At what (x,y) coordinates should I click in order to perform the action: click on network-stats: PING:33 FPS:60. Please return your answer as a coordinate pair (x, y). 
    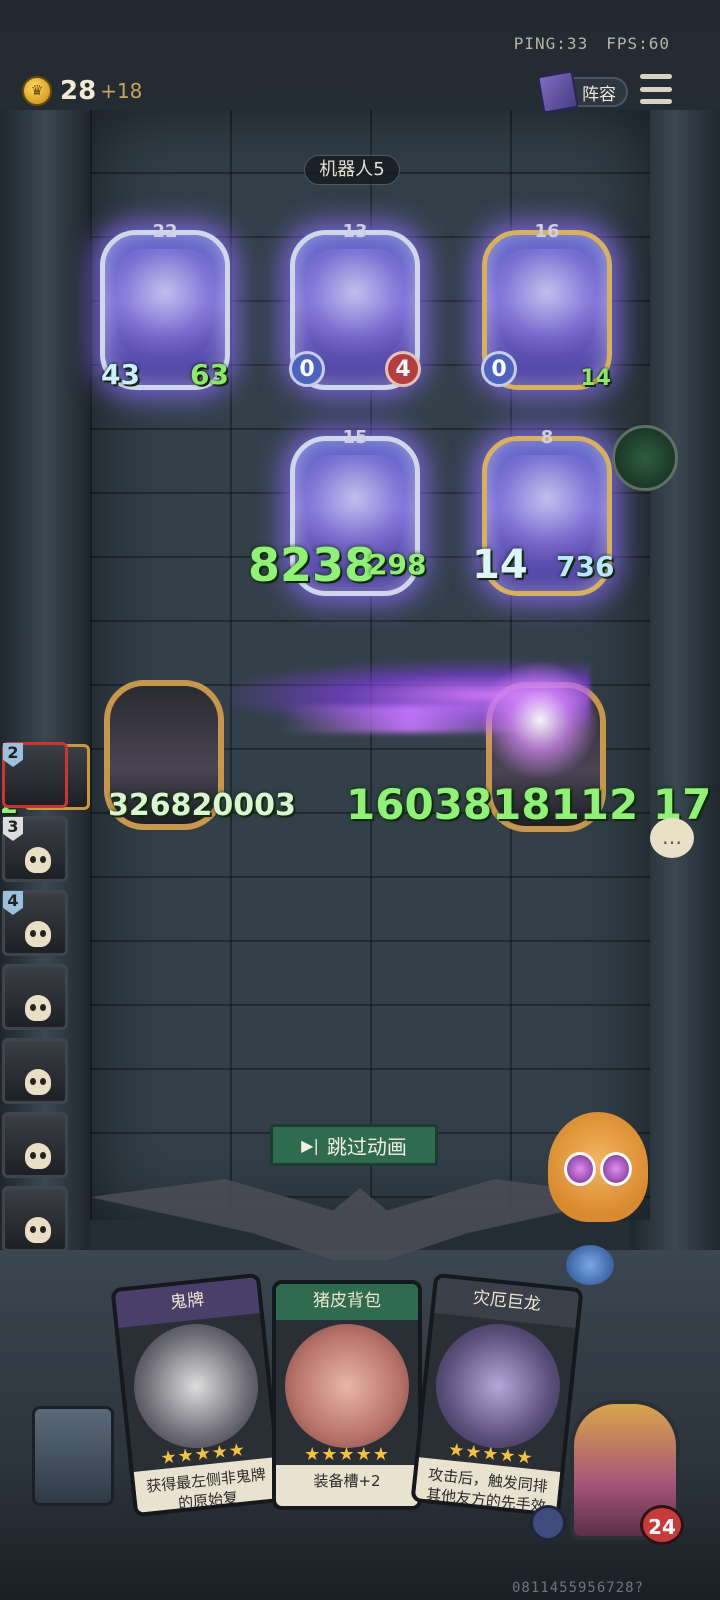
    Looking at the image, I should click on (583, 43).